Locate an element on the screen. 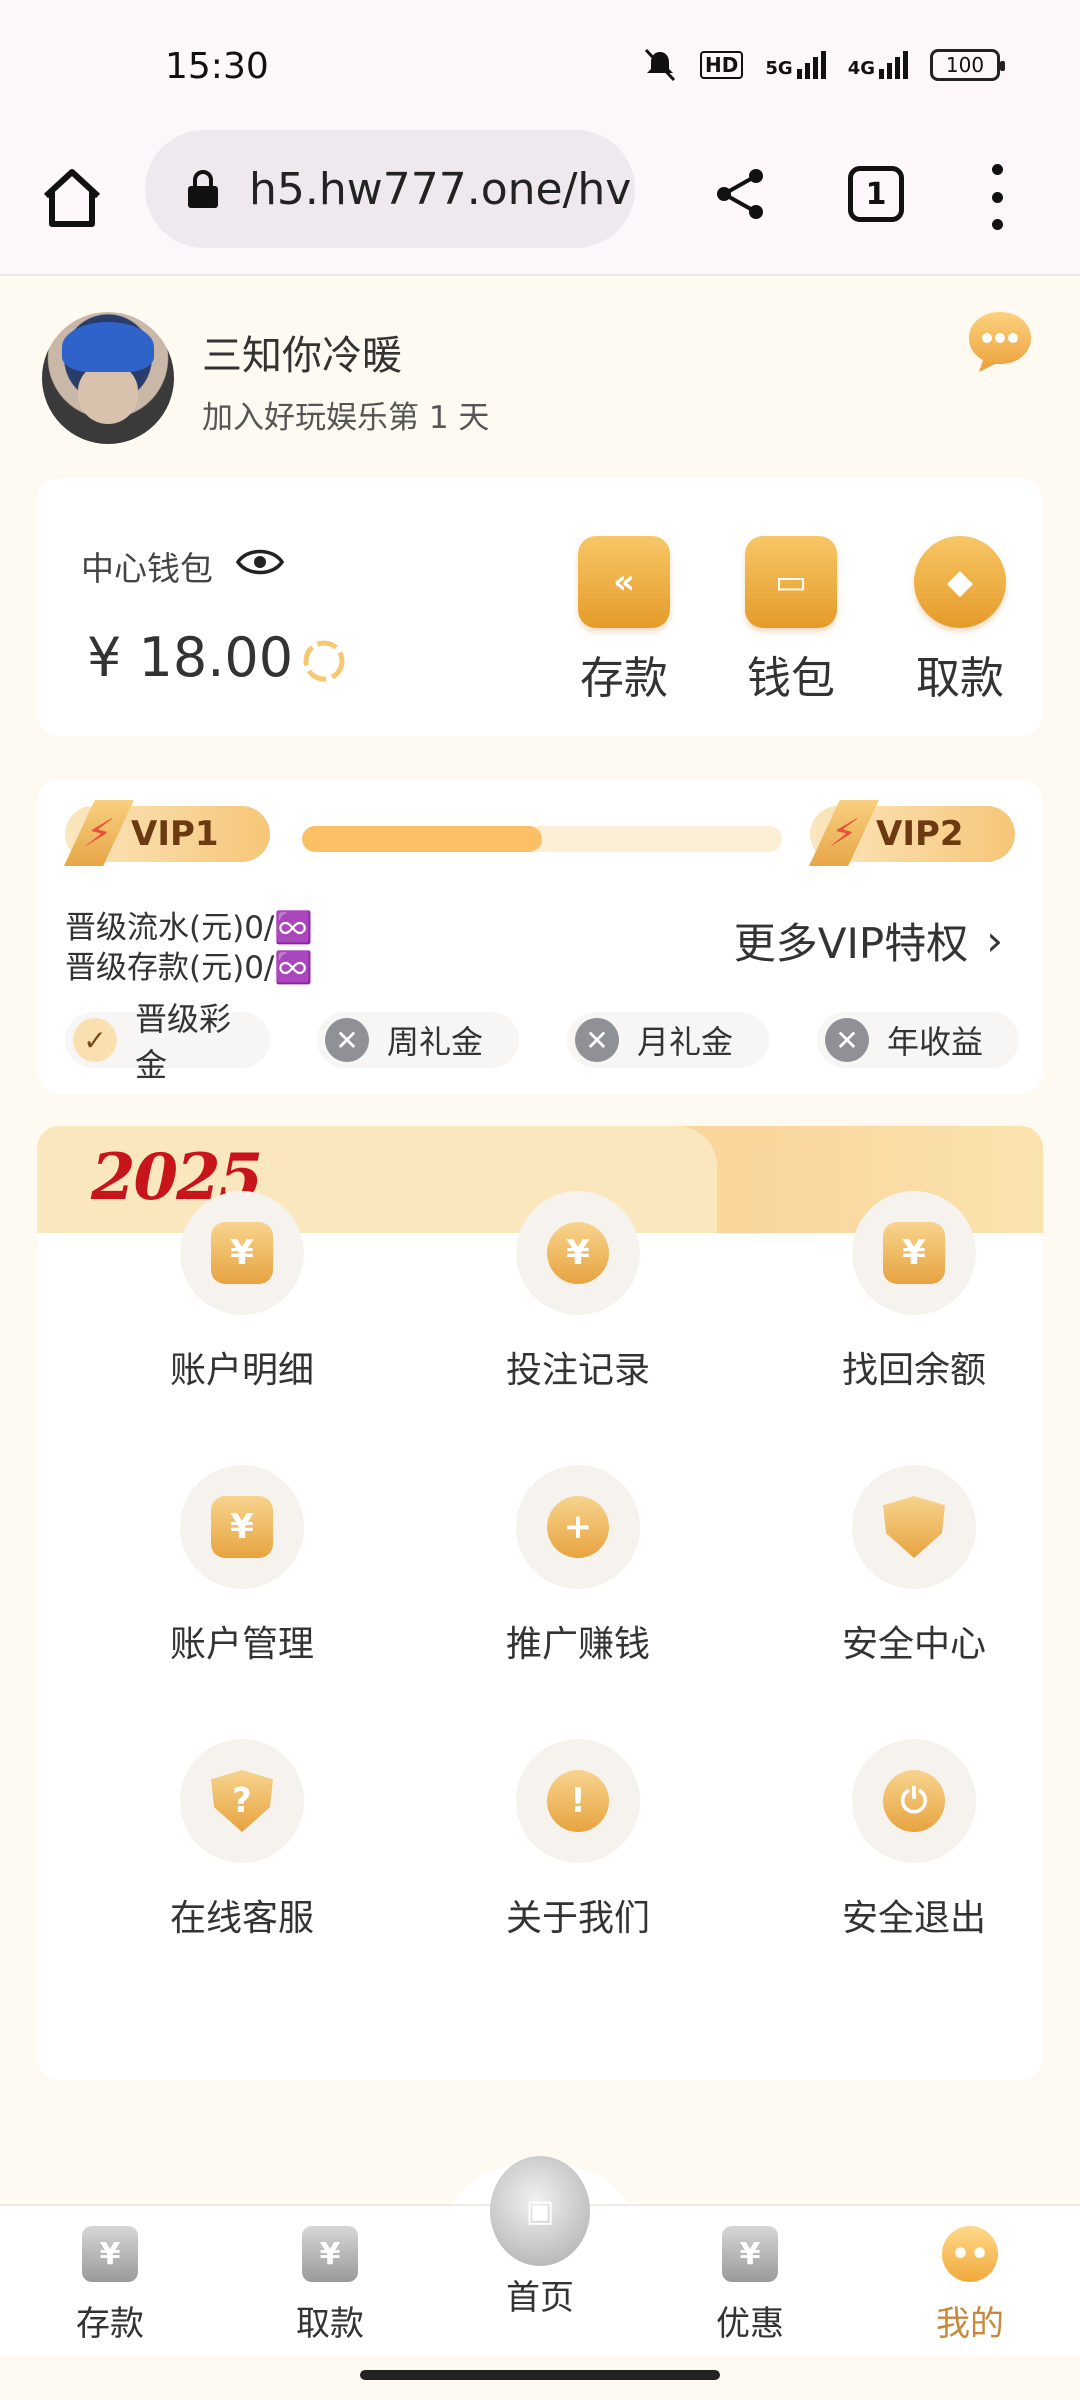 The height and width of the screenshot is (2400, 1080). snake-home-icon: ▣ is located at coordinates (540, 2211).